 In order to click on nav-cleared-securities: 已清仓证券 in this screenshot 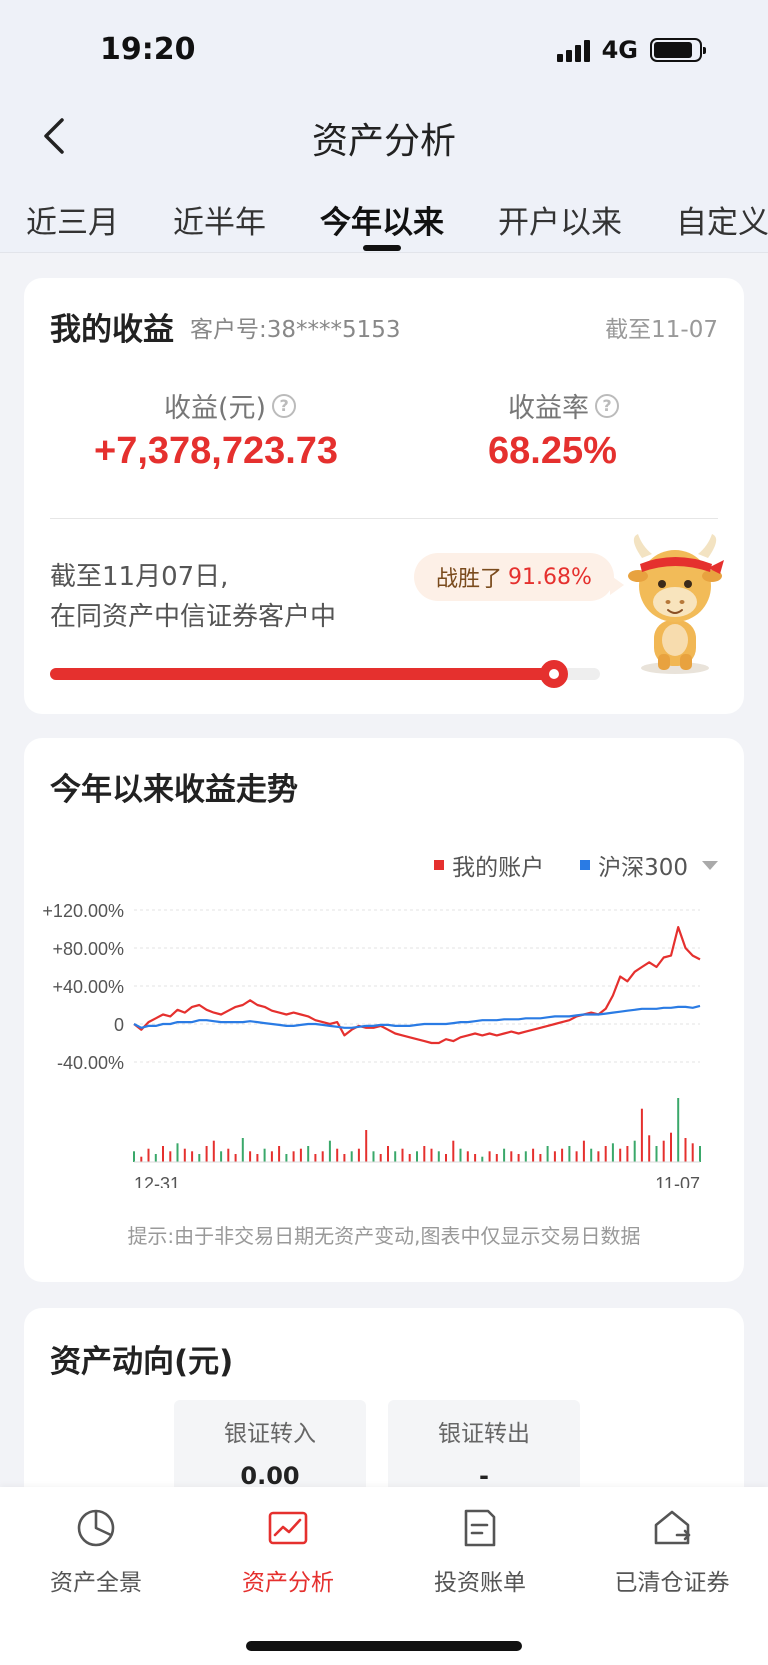, I will do `click(672, 1551)`.